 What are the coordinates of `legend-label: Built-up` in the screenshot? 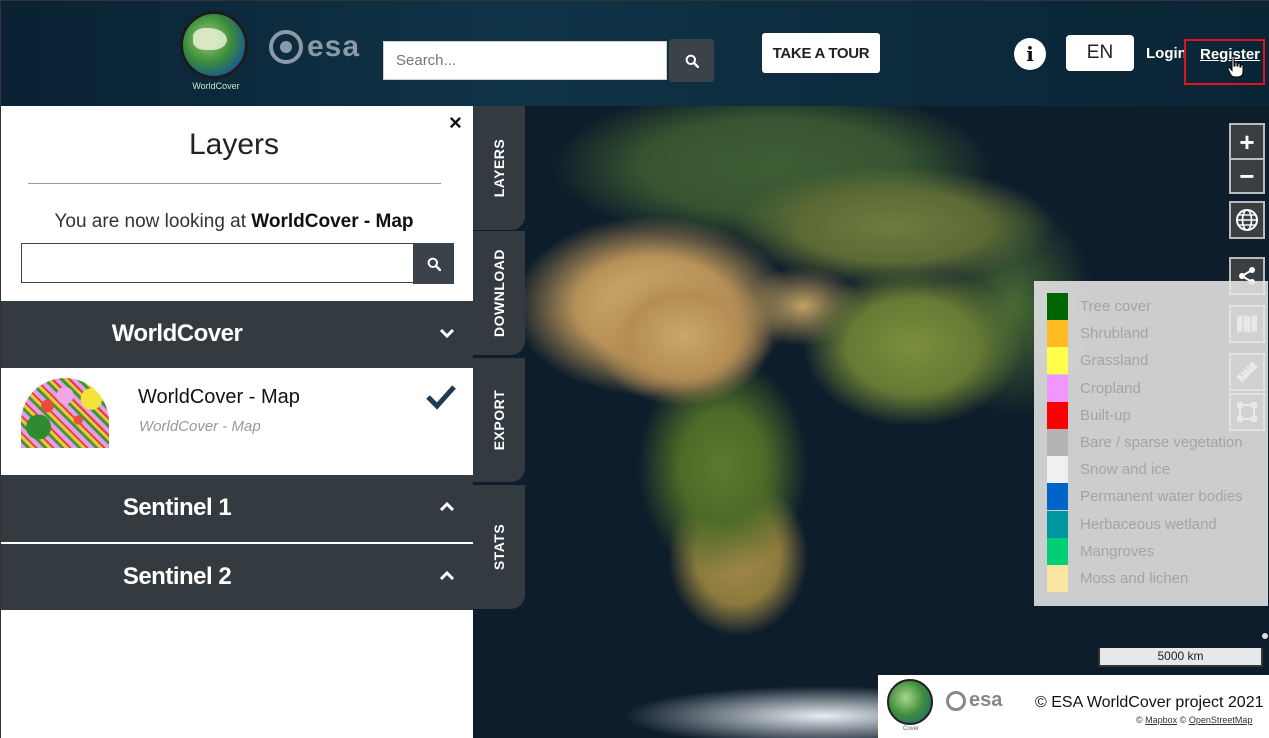 It's located at (1105, 415).